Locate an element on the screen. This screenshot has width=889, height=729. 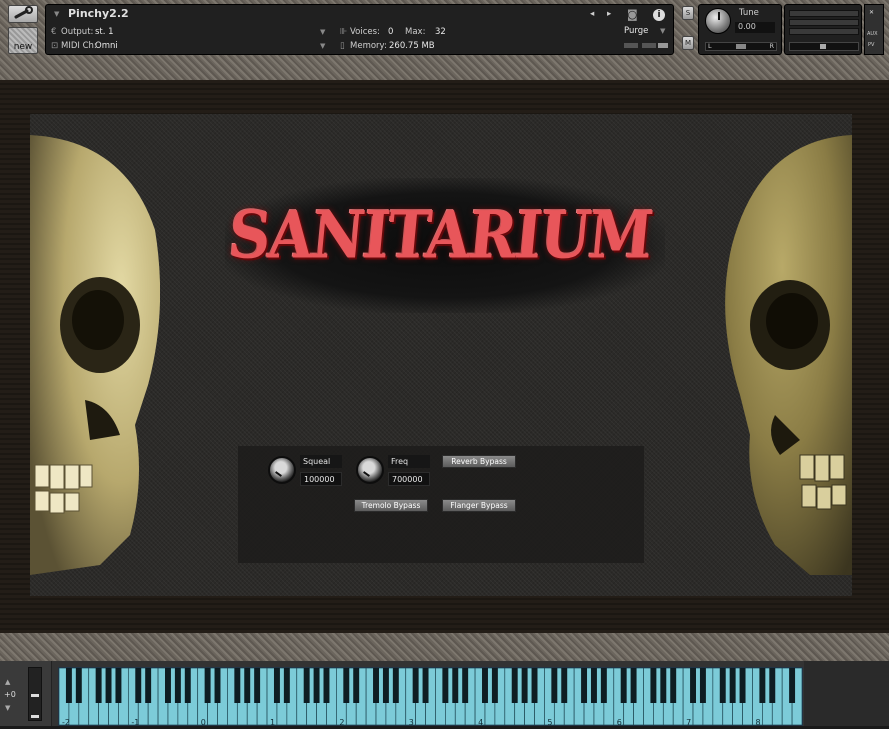
aux-button: AUX is located at coordinates (872, 34).